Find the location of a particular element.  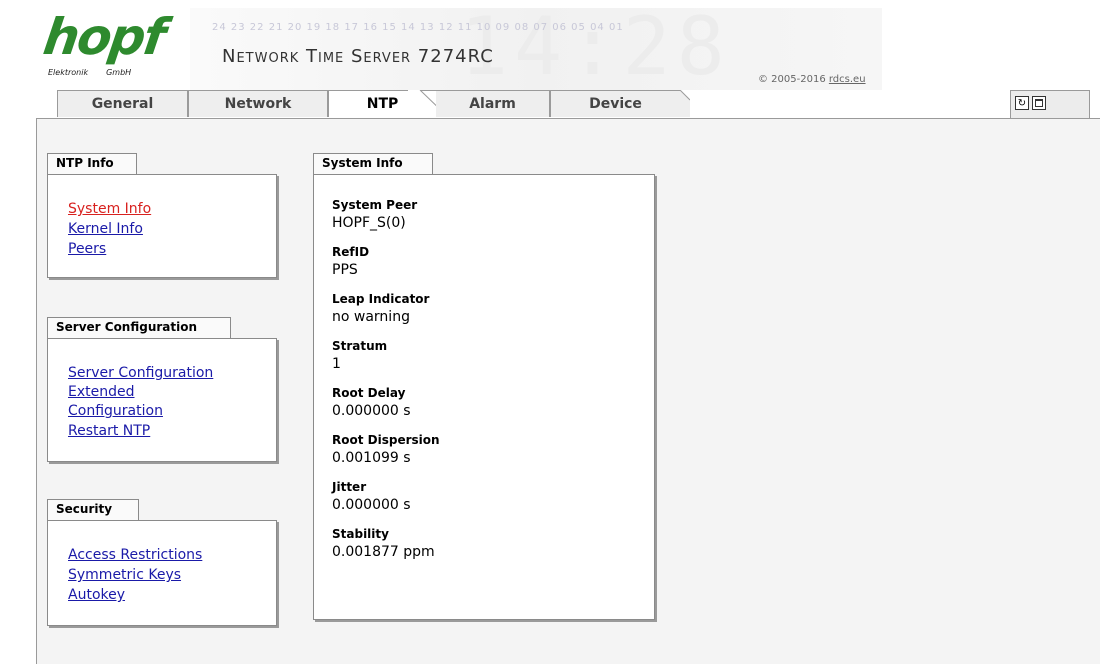

field-value: 0.001877 ppm is located at coordinates (383, 552).